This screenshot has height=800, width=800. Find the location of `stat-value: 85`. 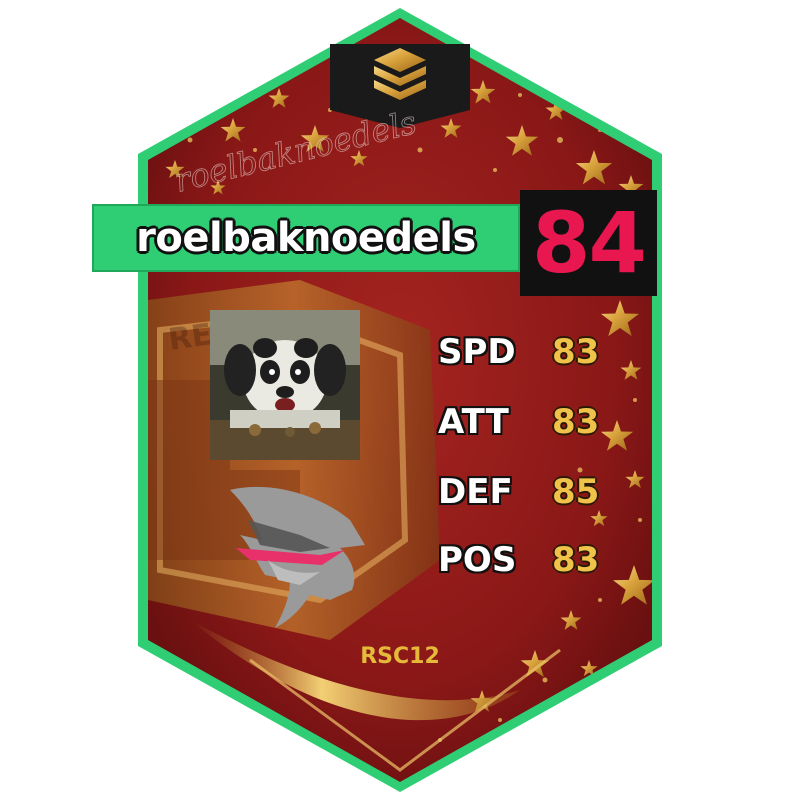

stat-value: 85 is located at coordinates (576, 492).